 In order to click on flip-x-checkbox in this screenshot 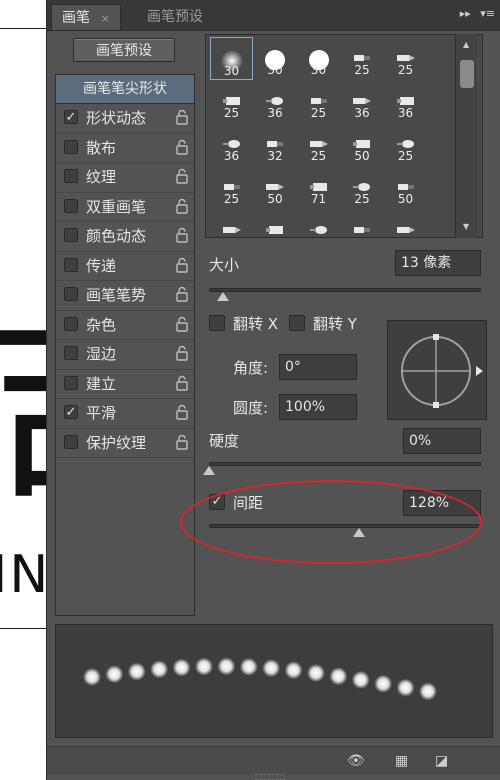, I will do `click(217, 323)`.